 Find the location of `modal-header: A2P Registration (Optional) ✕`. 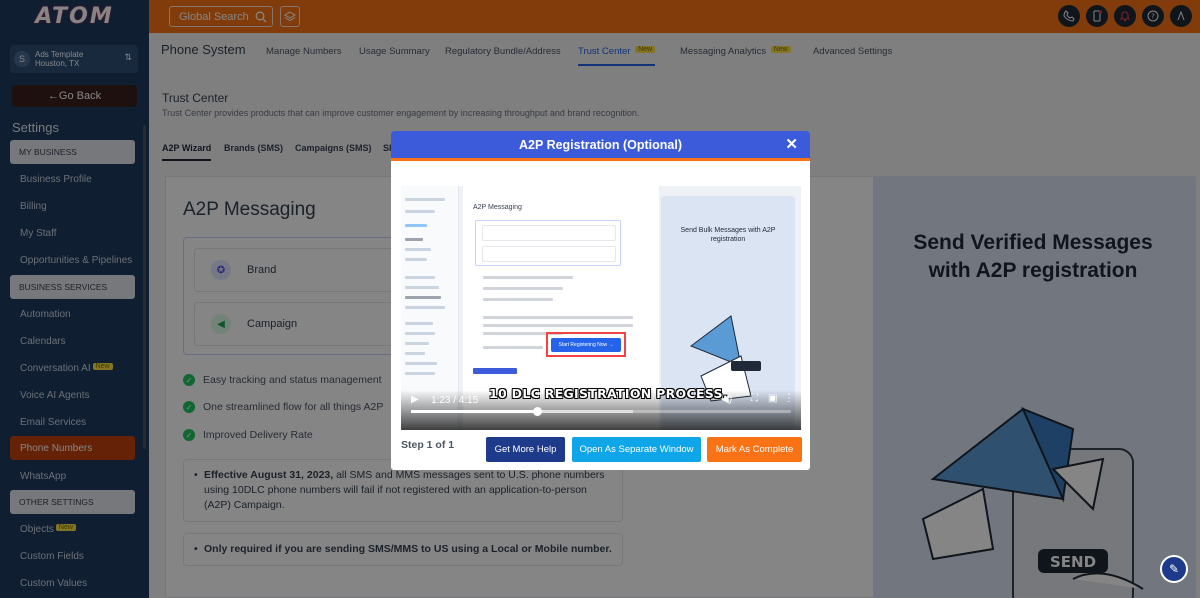

modal-header: A2P Registration (Optional) ✕ is located at coordinates (600, 146).